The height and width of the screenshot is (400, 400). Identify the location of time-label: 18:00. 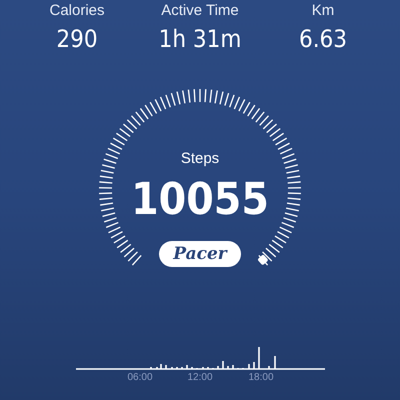
(261, 377).